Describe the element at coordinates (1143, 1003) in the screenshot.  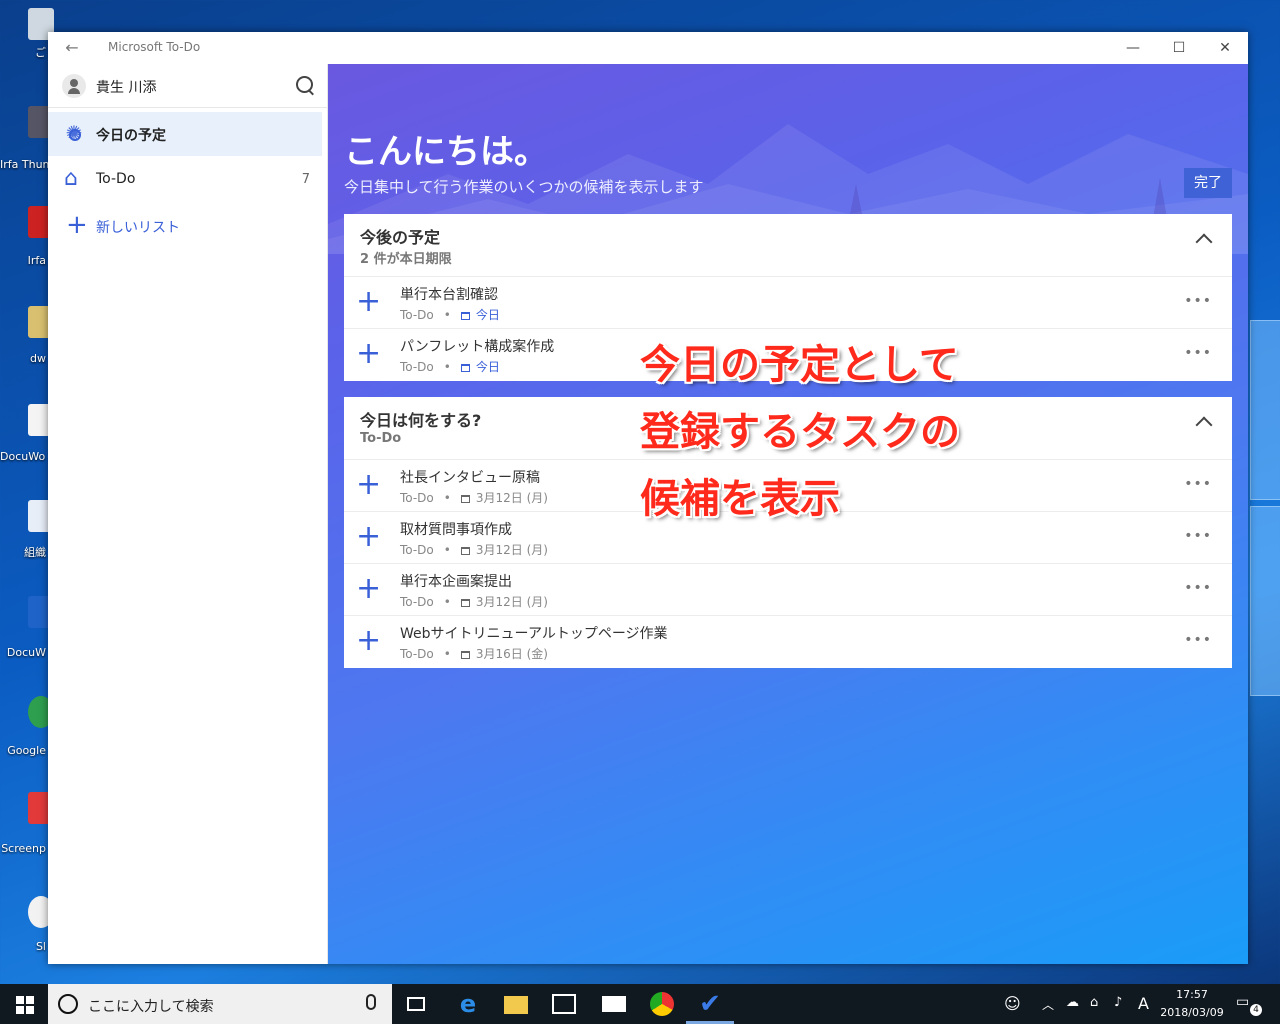
I see `ime-indicator: A` at that location.